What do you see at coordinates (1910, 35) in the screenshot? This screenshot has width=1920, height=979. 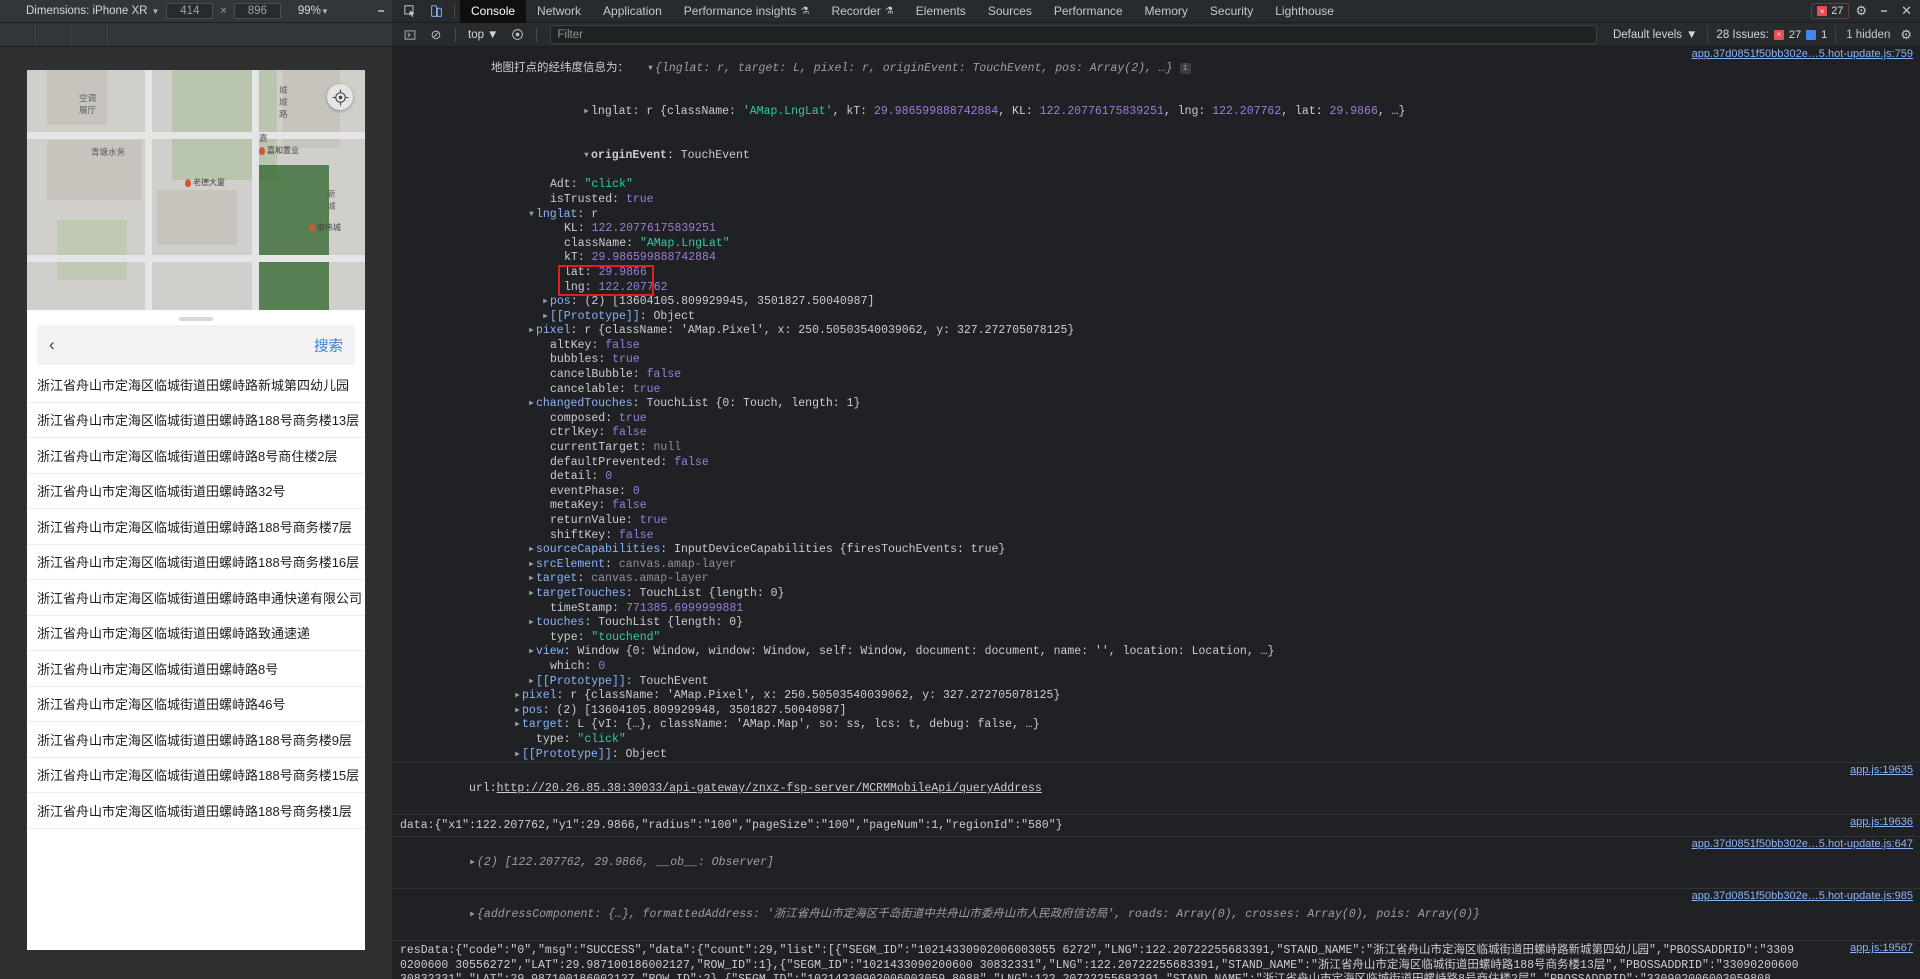 I see `console-settings-gear-icon: ⚙` at bounding box center [1910, 35].